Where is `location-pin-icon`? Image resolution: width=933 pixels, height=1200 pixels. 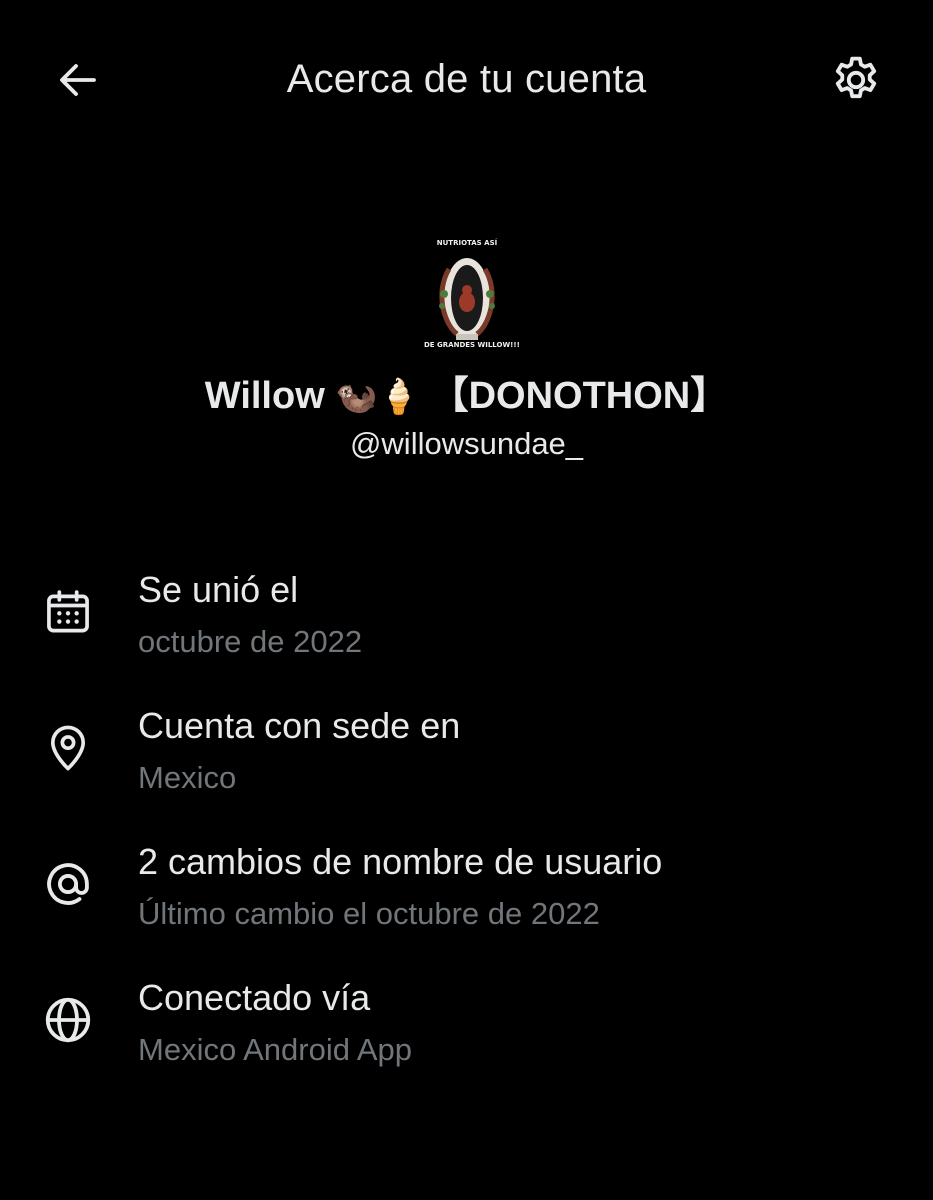 location-pin-icon is located at coordinates (68, 748).